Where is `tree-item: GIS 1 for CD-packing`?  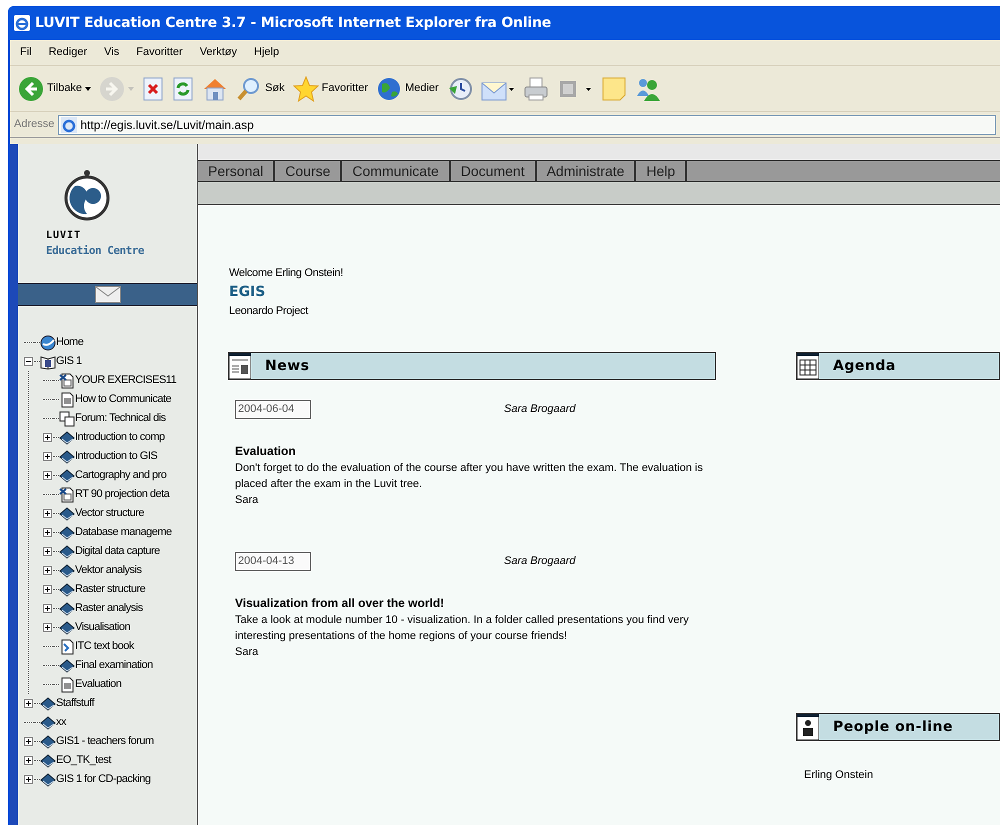 tree-item: GIS 1 for CD-packing is located at coordinates (103, 779).